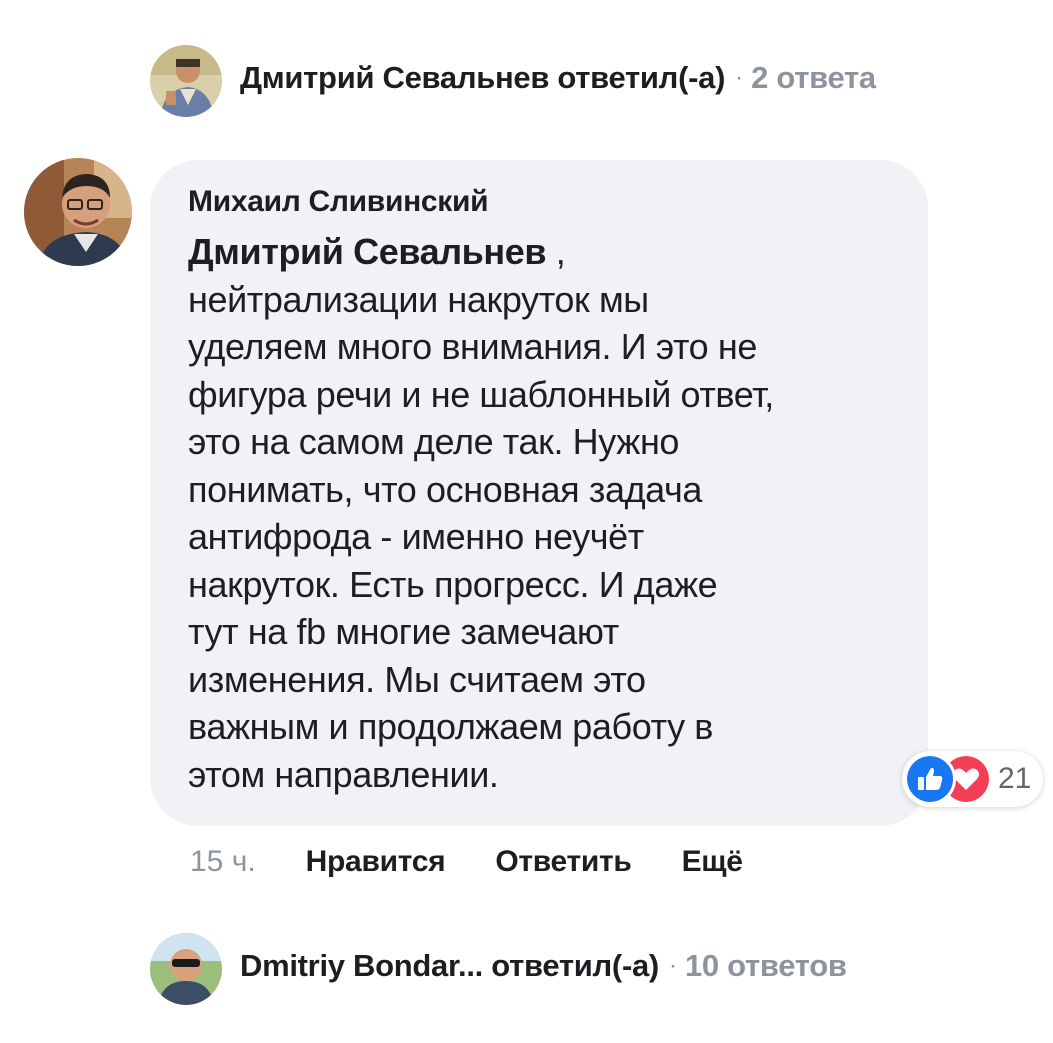 Image resolution: width=1053 pixels, height=1043 pixels. I want to click on comment-line: тут на fb многие замечают, so click(403, 631).